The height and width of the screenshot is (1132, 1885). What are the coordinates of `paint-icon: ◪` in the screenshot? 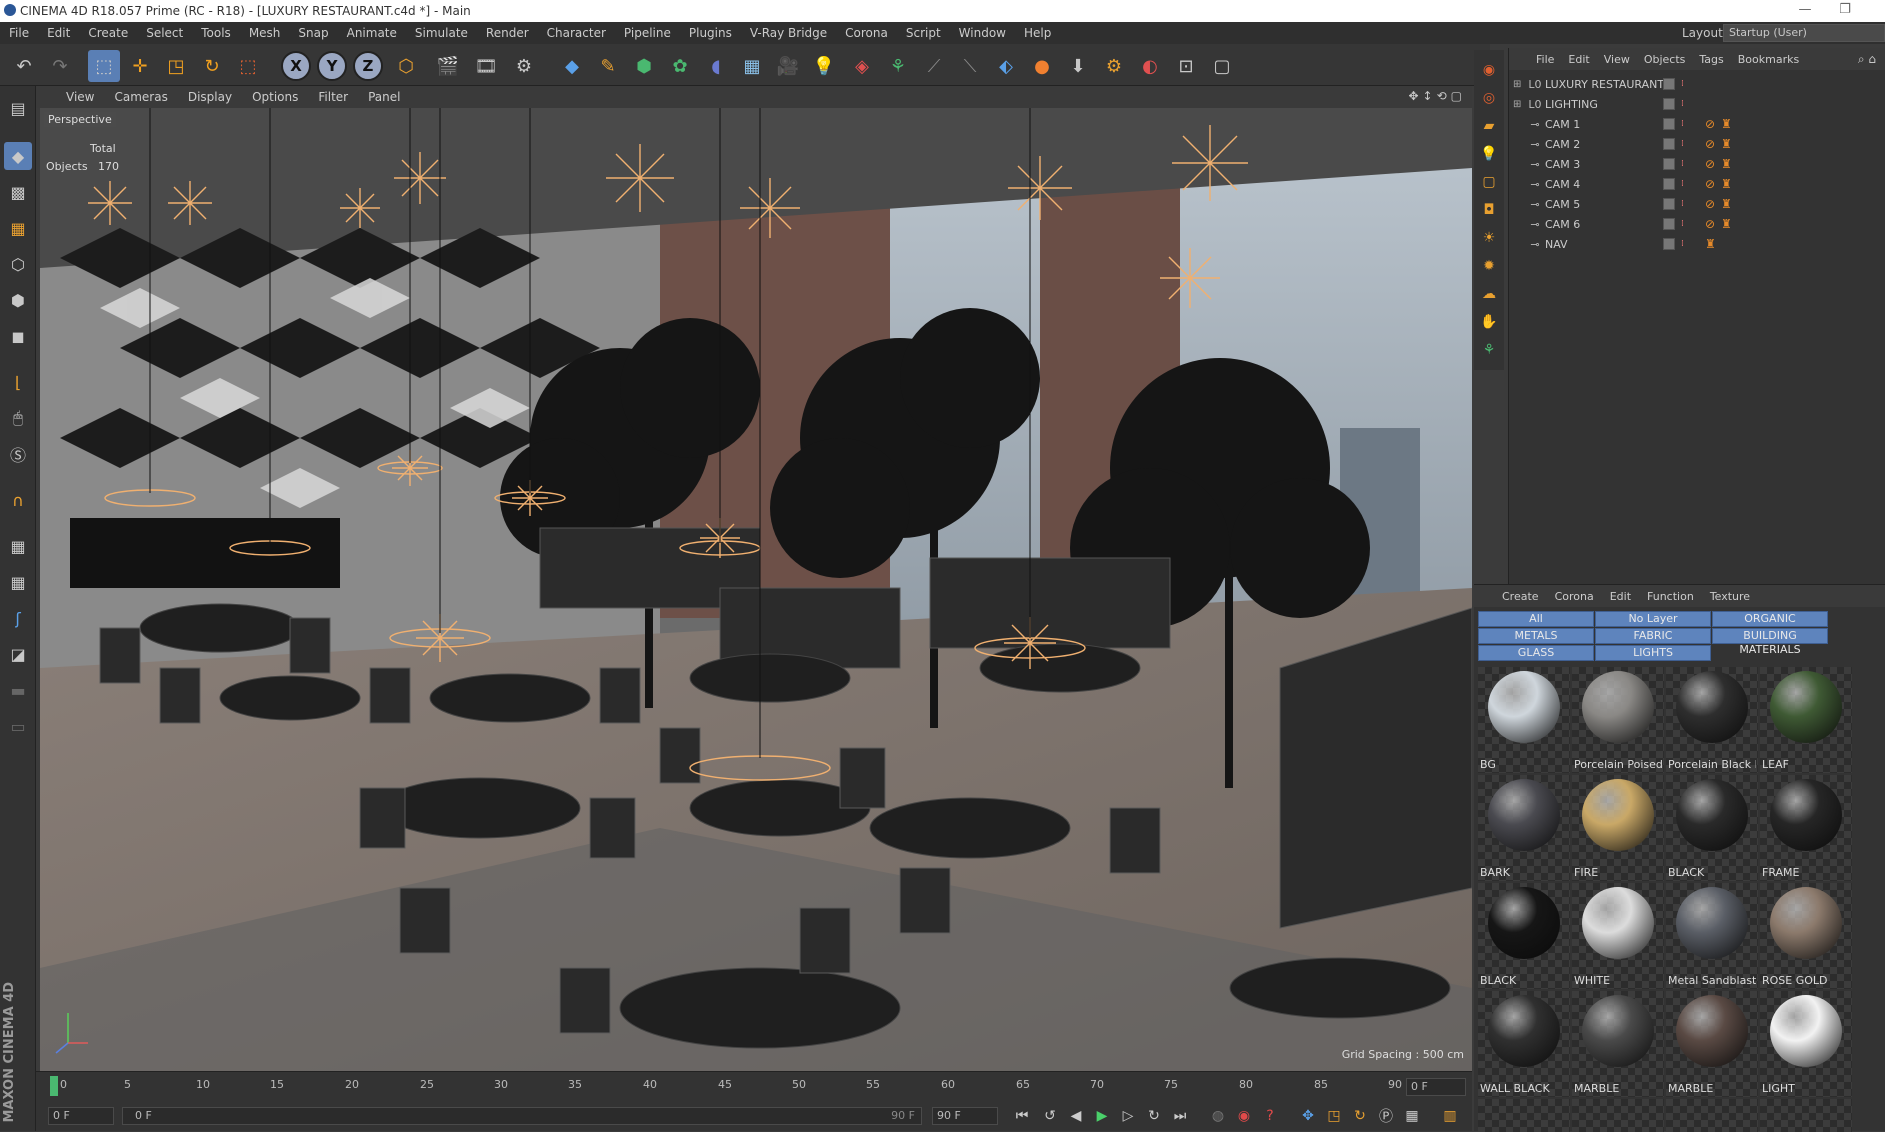 It's located at (18, 654).